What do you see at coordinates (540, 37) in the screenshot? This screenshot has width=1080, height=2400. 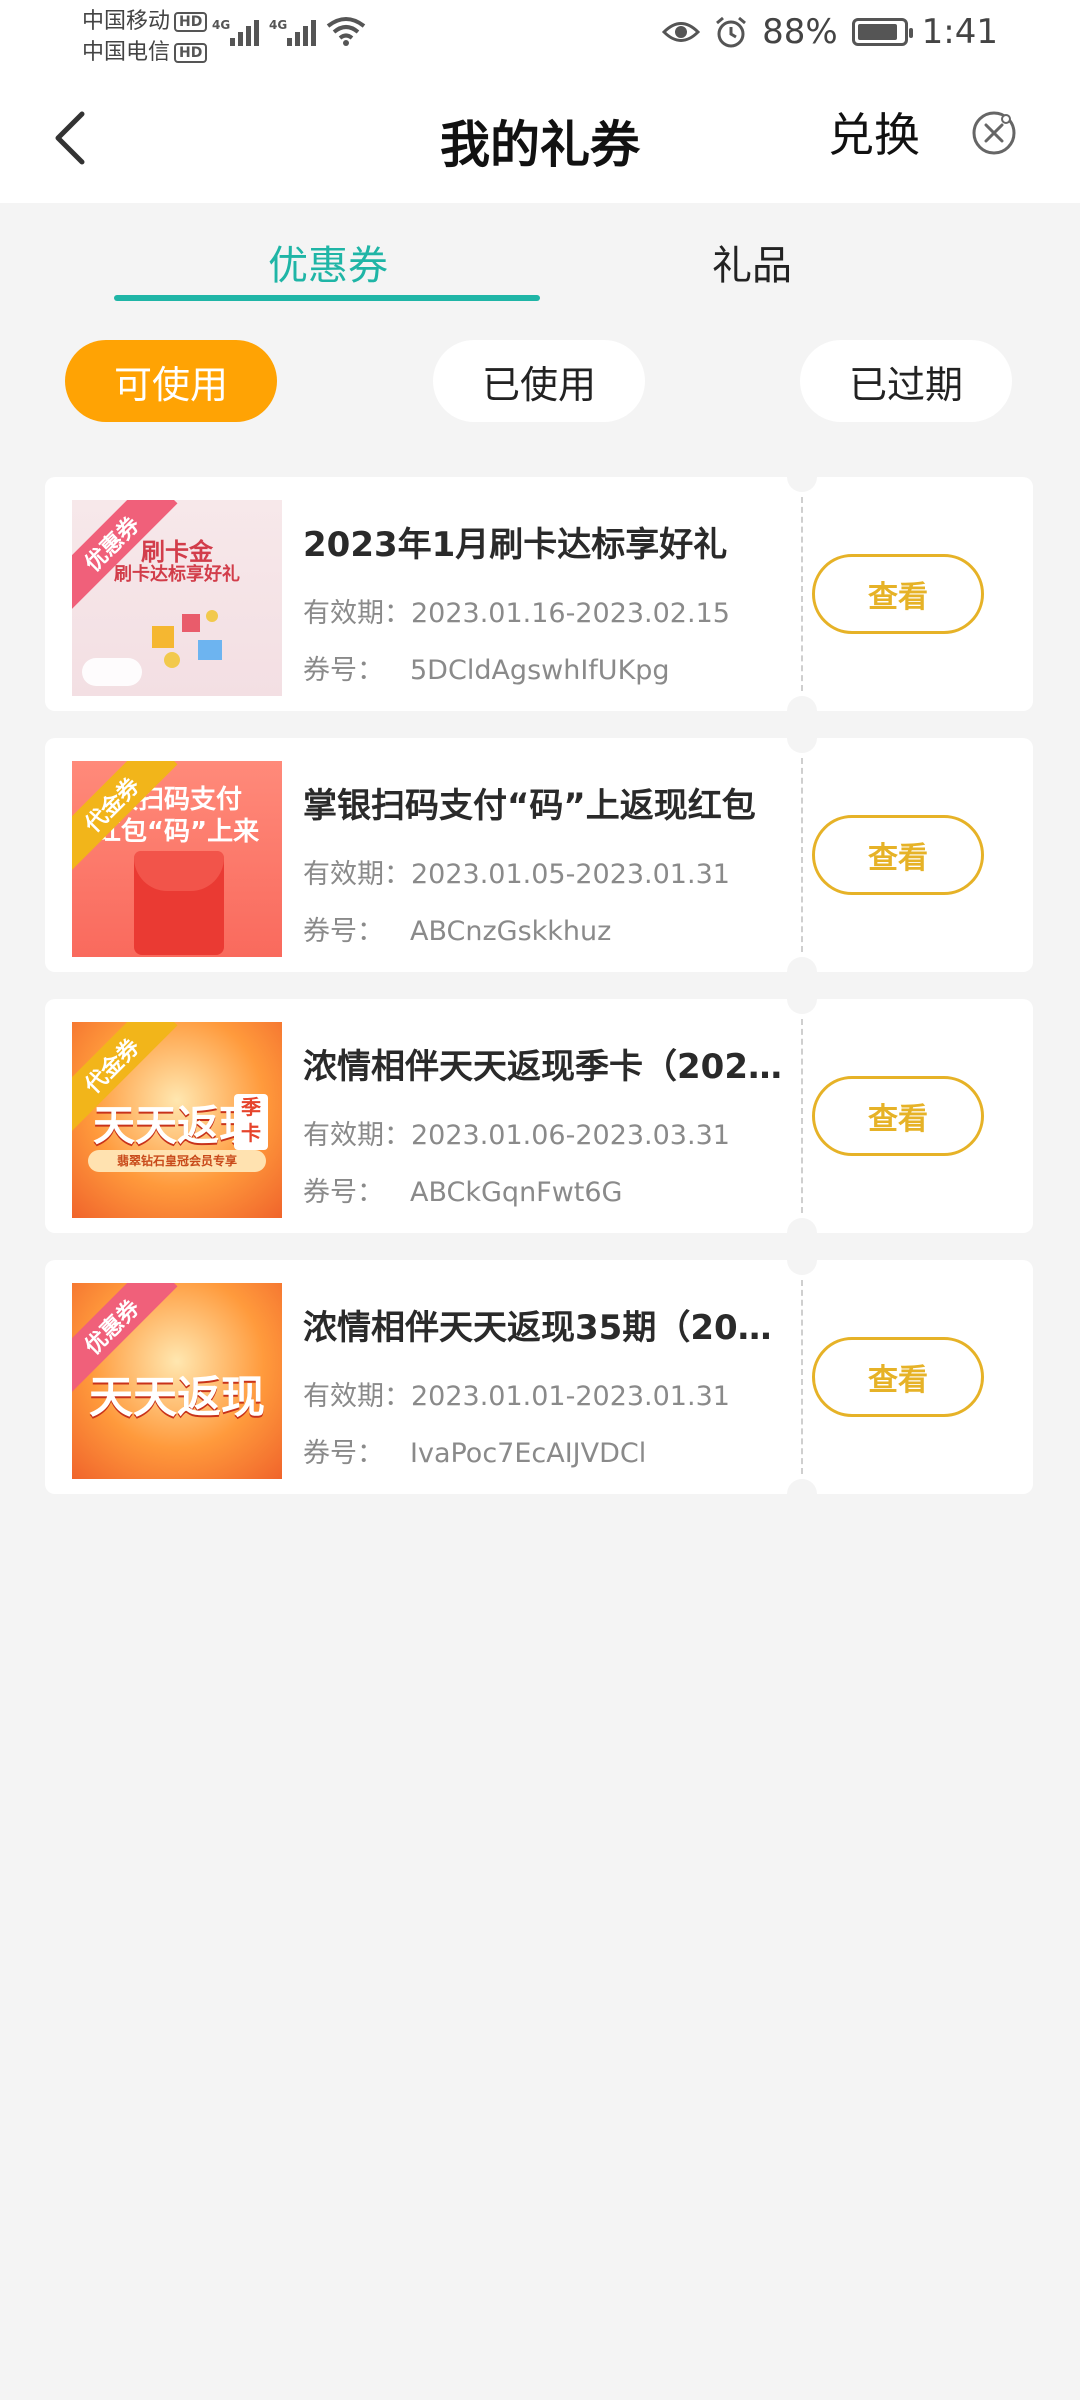 I see `status-bar: 中国移动 HD 中国电信 HD 4G 4G 88% 1:41` at bounding box center [540, 37].